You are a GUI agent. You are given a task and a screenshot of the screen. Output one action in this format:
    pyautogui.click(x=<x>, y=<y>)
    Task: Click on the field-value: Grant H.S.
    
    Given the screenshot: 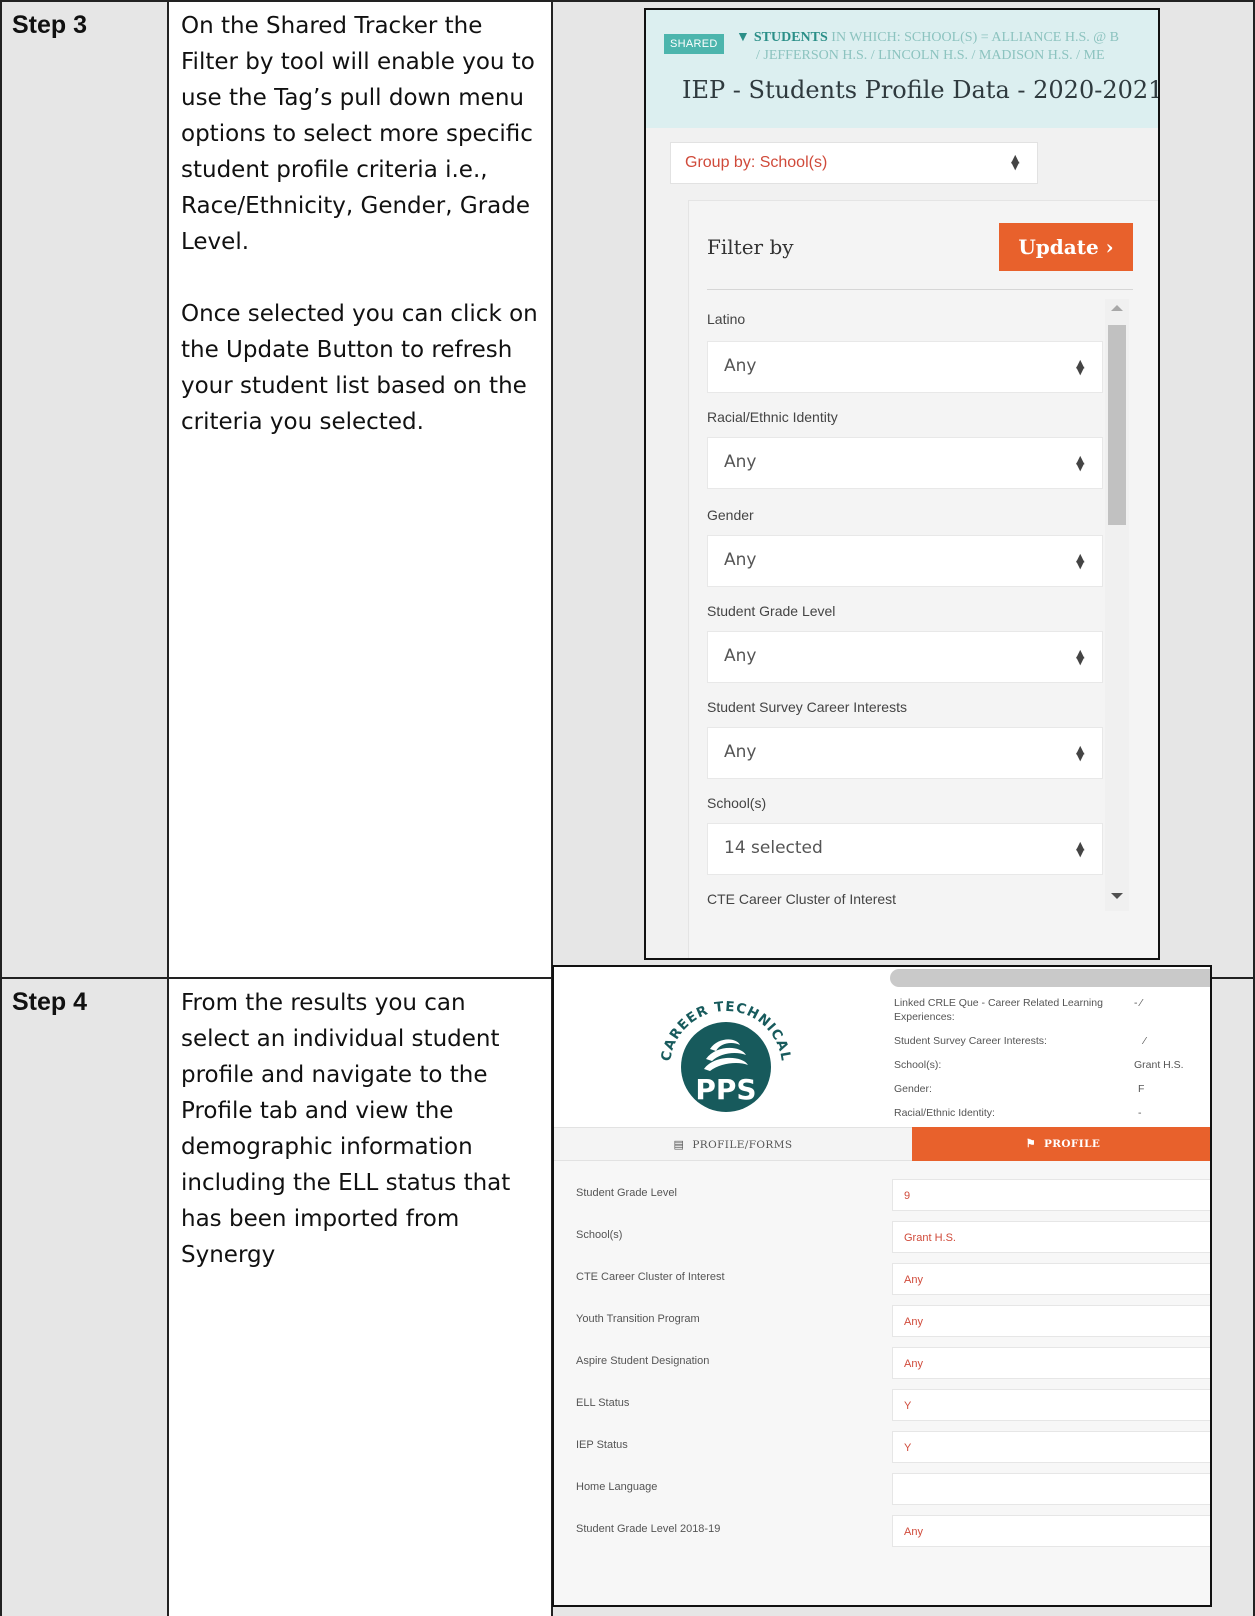 What is the action you would take?
    pyautogui.click(x=930, y=1238)
    